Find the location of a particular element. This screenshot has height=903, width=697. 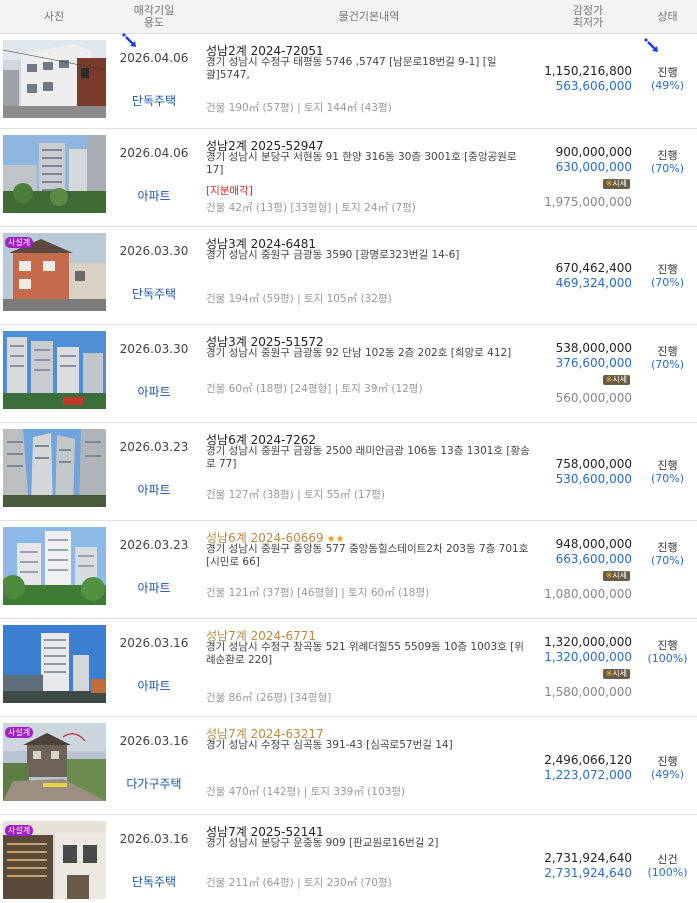

appraisal-price: 758,000,000 is located at coordinates (593, 464).